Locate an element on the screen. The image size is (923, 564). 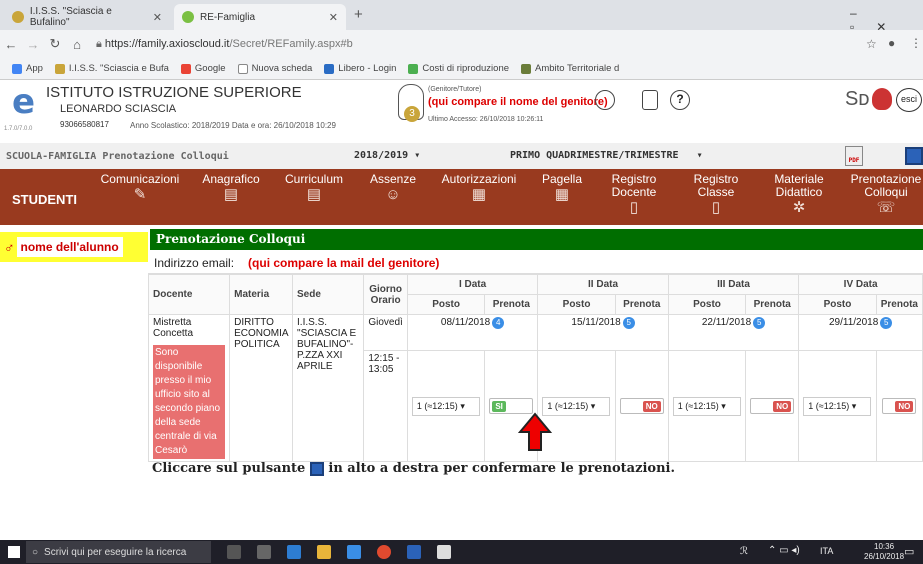
bookmark-apps: App is located at coordinates (27, 68).